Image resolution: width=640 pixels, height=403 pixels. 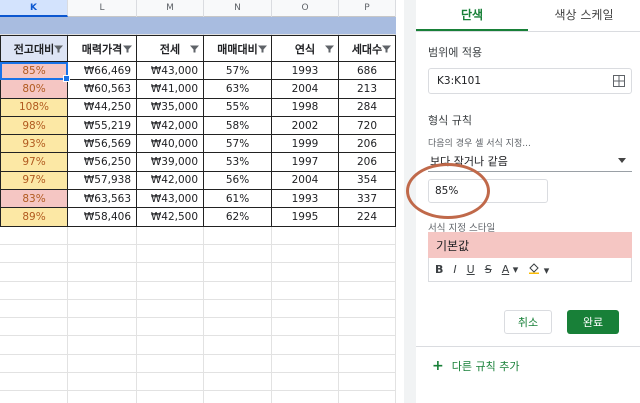 What do you see at coordinates (367, 8) in the screenshot?
I see `column-header-p: P` at bounding box center [367, 8].